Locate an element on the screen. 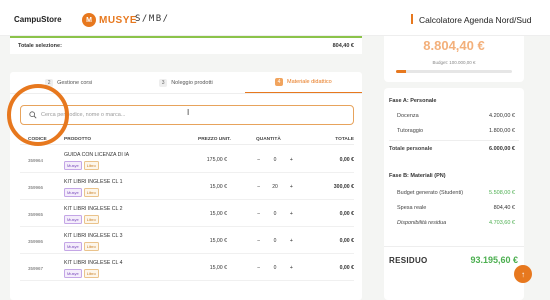 The width and height of the screenshot is (550, 300). totale-personale-value: 6.000,00 € is located at coordinates (502, 149).